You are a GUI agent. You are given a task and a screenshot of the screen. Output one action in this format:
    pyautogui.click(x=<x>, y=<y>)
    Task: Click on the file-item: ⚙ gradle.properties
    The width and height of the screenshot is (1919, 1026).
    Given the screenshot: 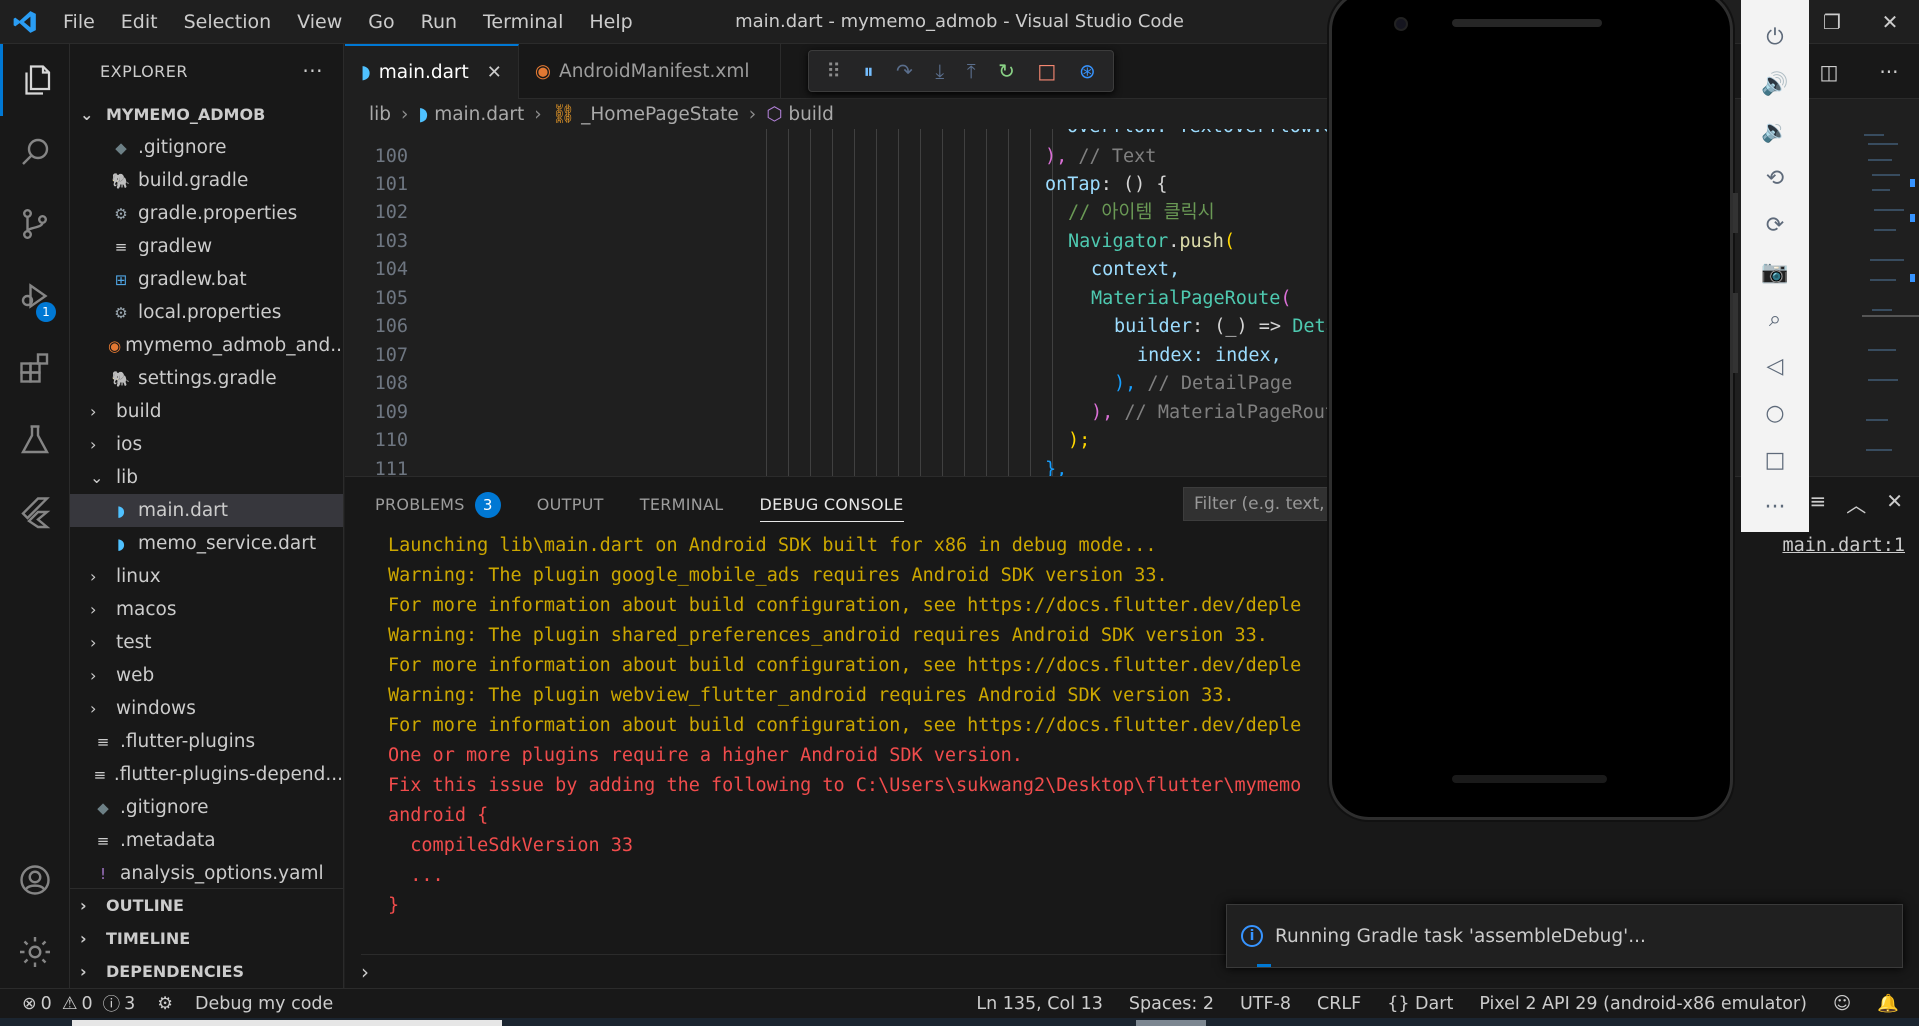 What is the action you would take?
    pyautogui.click(x=206, y=213)
    